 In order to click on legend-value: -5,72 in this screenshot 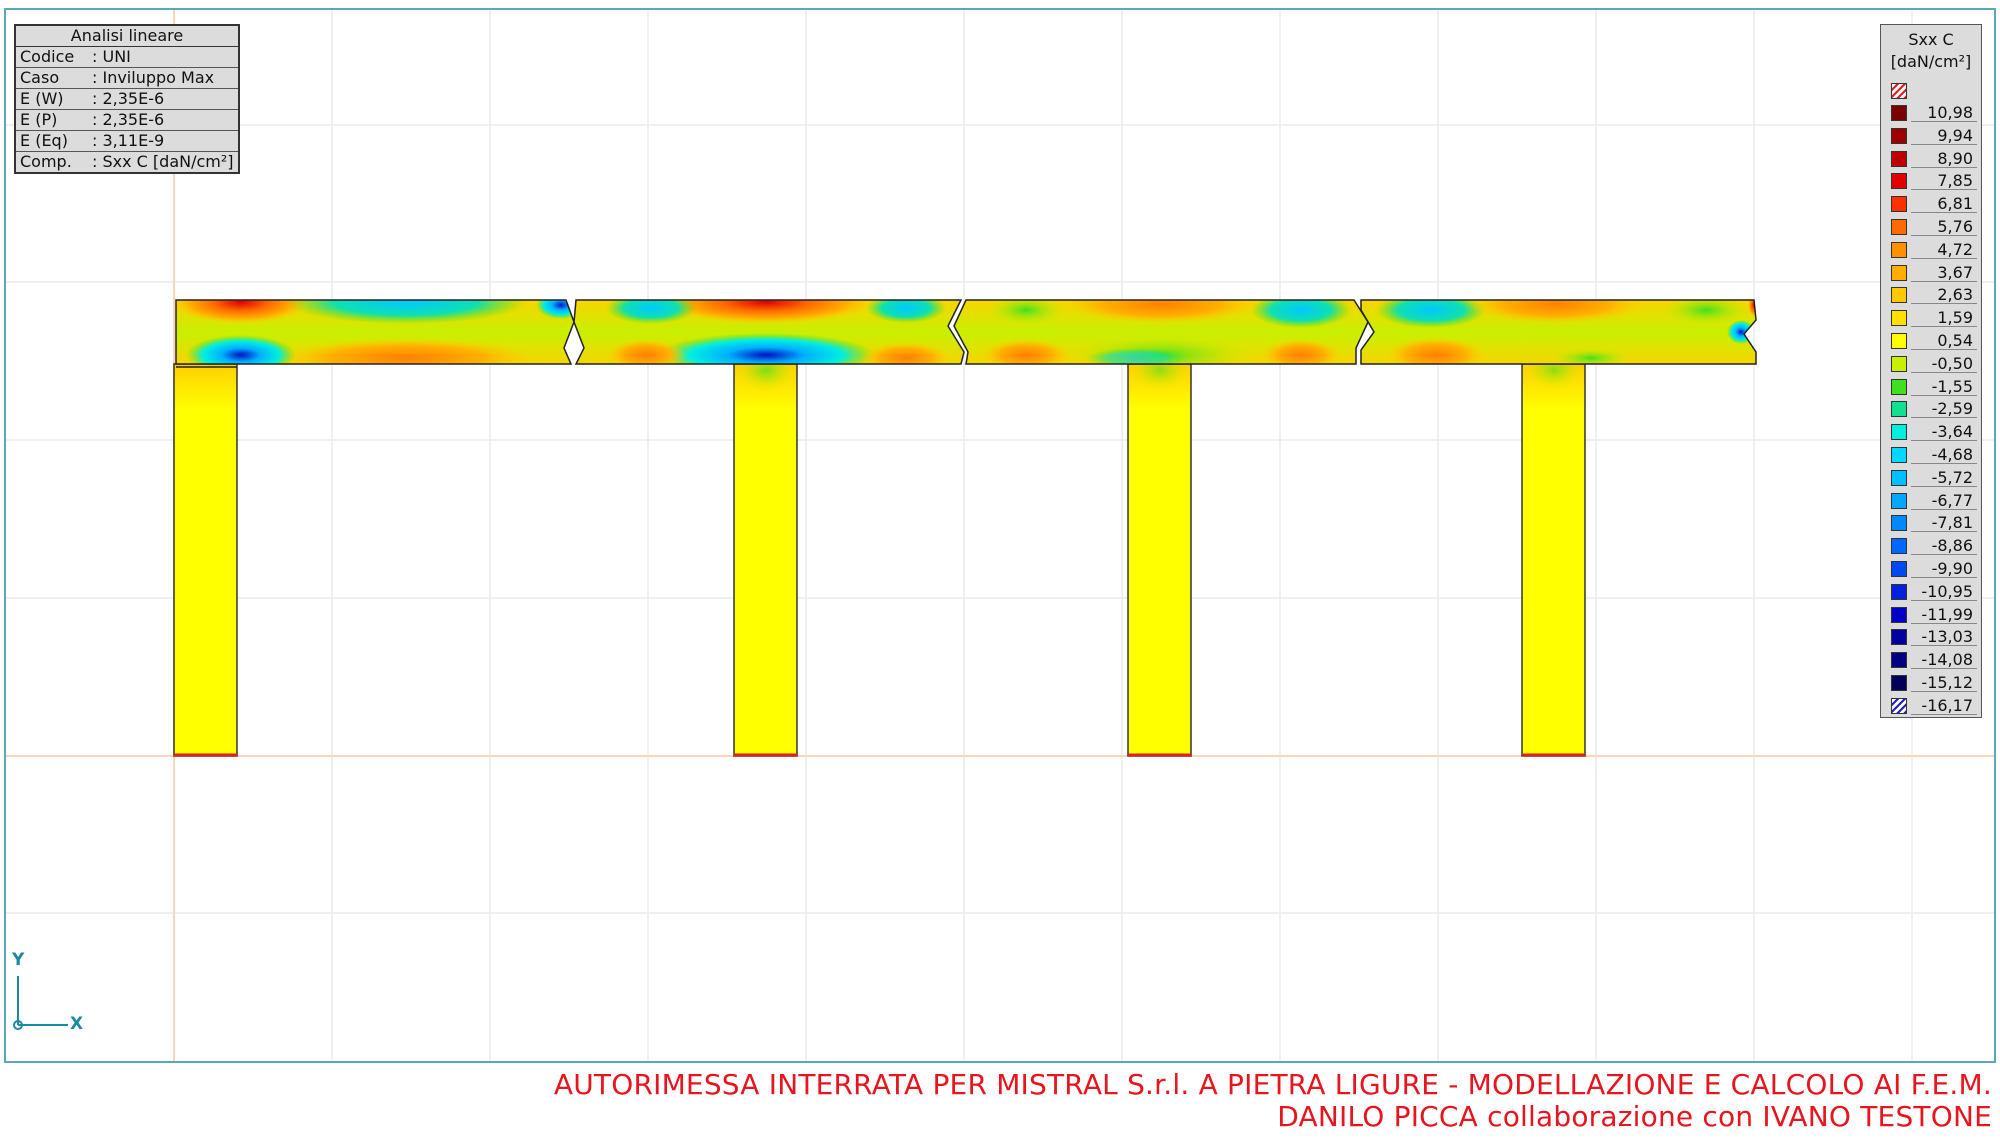, I will do `click(1952, 477)`.